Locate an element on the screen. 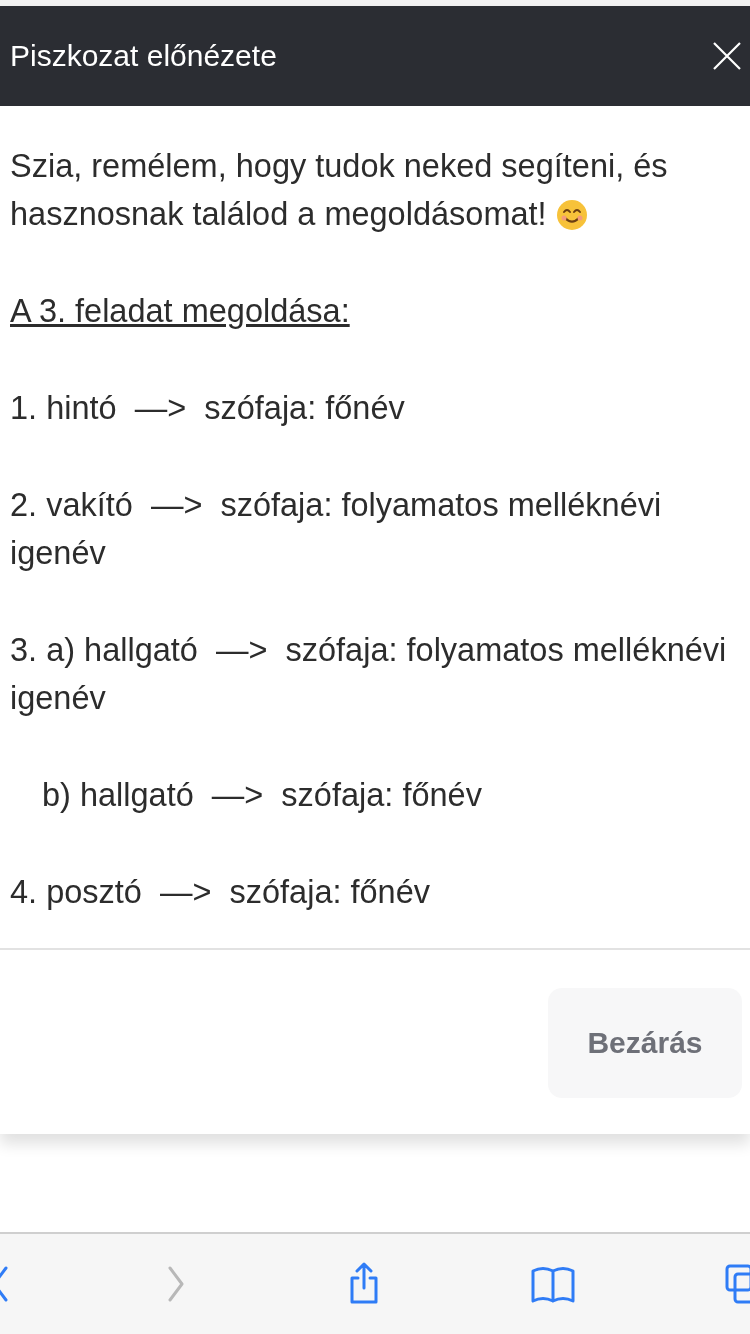 Image resolution: width=750 pixels, height=1334 pixels. section-heading: A 3. feladat megoldása: is located at coordinates (180, 311).